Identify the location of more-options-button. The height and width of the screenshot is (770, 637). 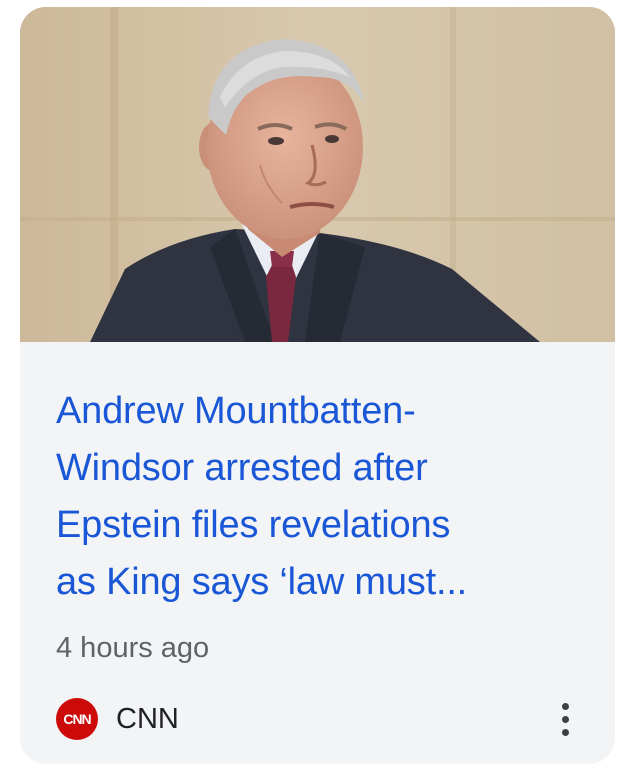
(565, 719).